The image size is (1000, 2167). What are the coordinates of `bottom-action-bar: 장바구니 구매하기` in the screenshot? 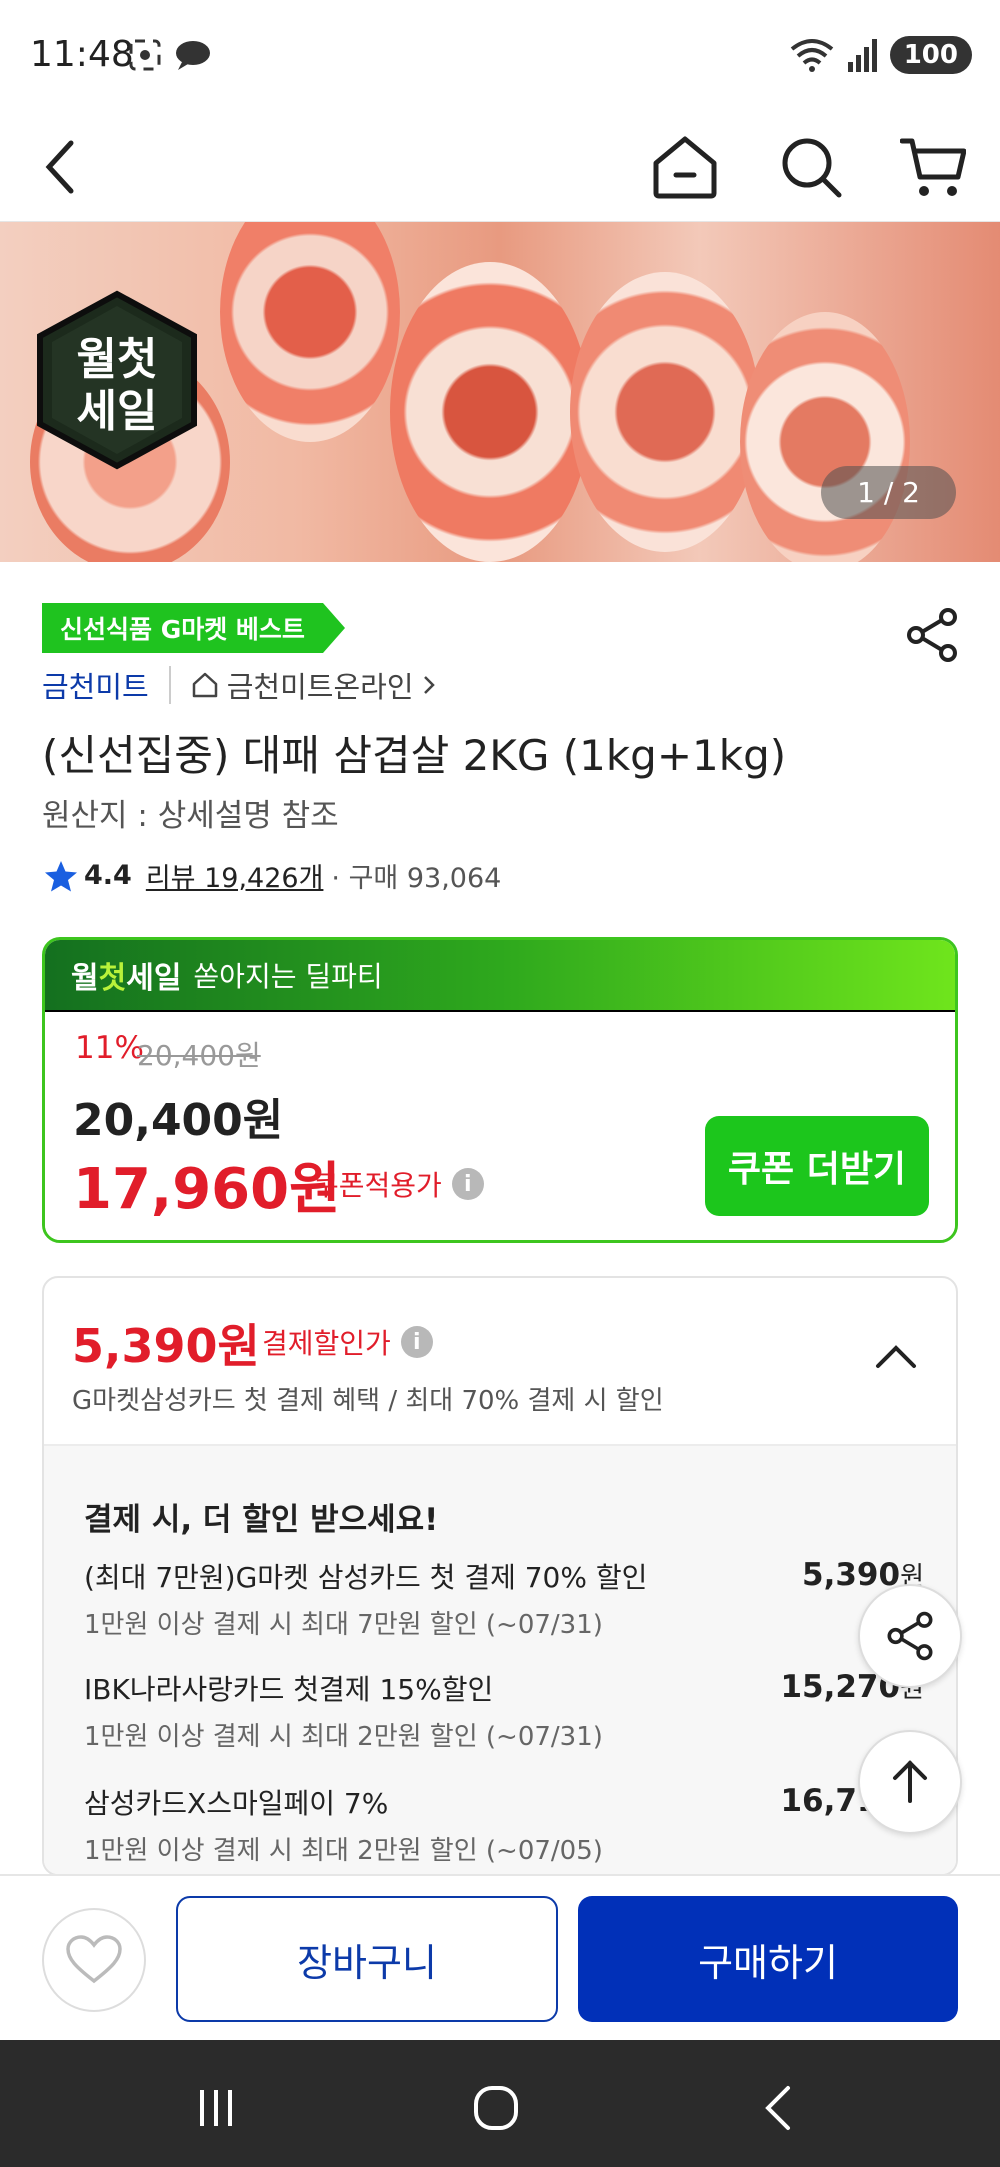 It's located at (500, 1957).